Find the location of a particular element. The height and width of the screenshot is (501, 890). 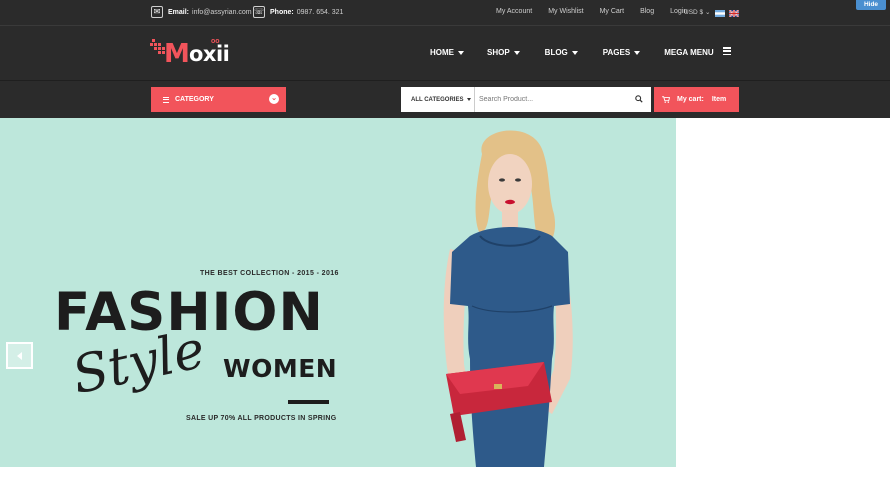

nav-blog-label: BLOG is located at coordinates (556, 52).